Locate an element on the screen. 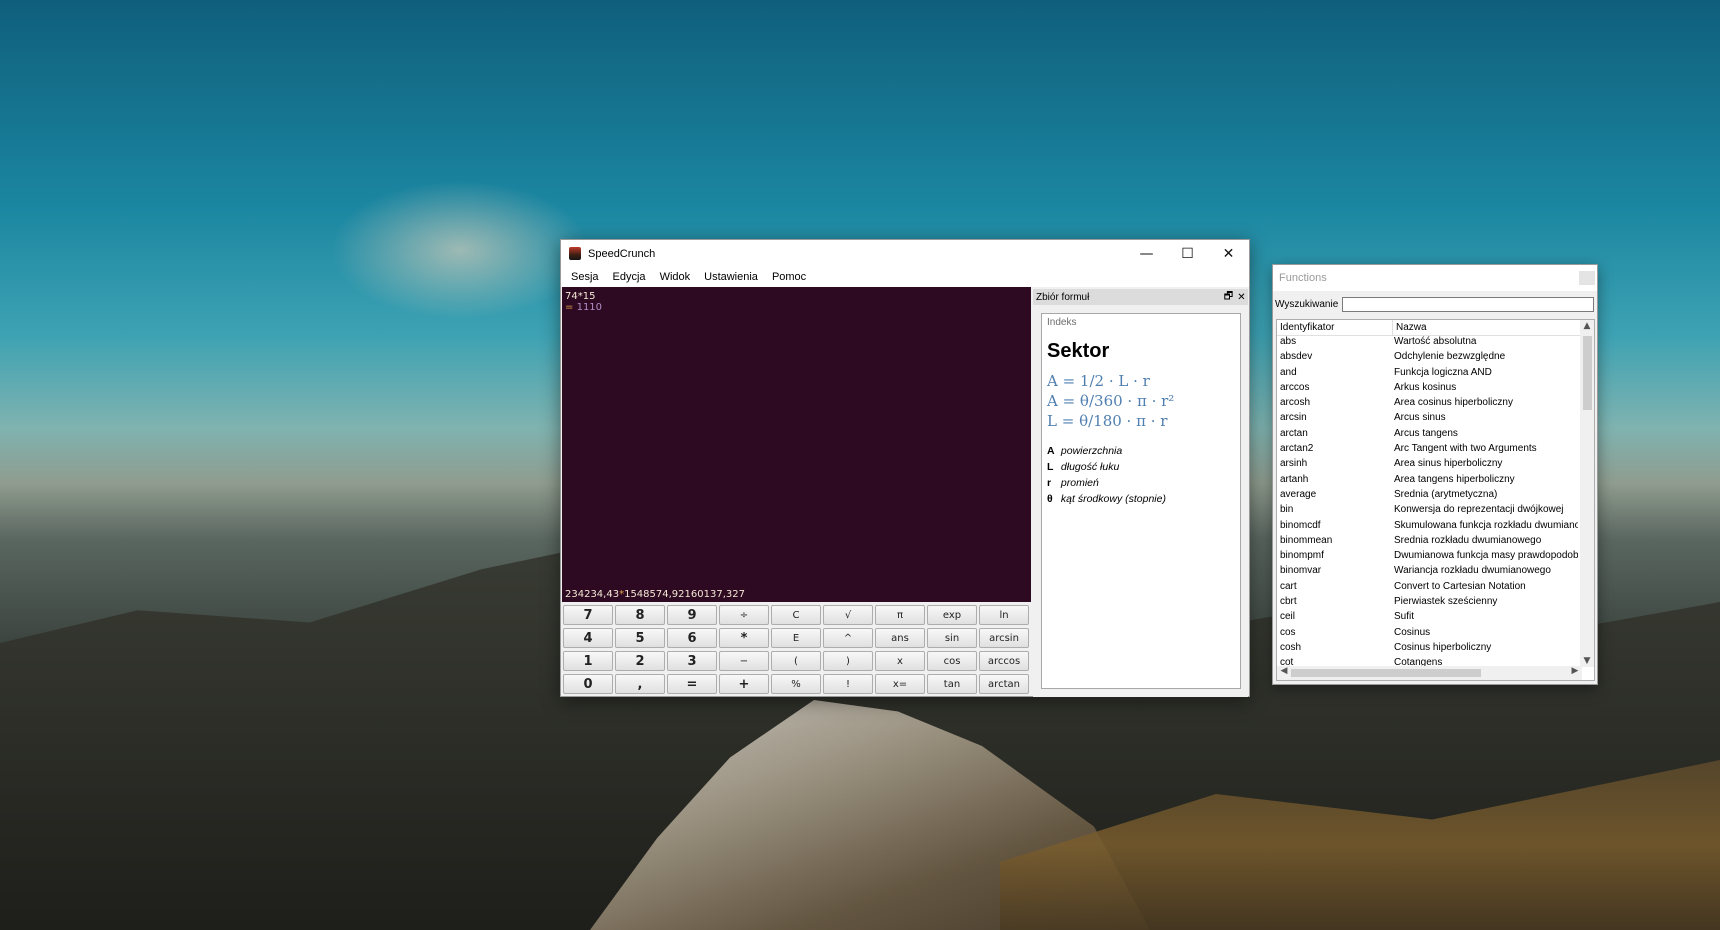 Image resolution: width=1720 pixels, height=930 pixels. table-row: average Średnia (arytmetyczna) is located at coordinates (1435, 496).